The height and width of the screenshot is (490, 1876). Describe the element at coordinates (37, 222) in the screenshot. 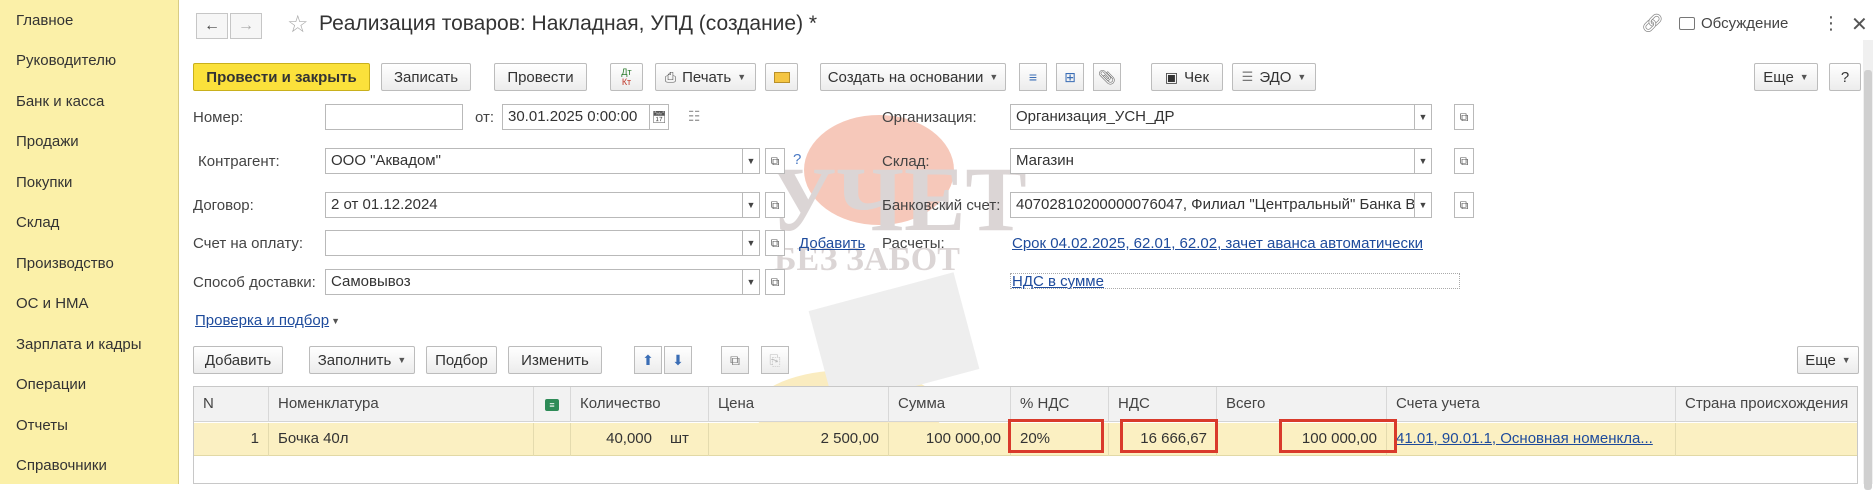

I see `sidebar-item-warehouse: Склад` at that location.